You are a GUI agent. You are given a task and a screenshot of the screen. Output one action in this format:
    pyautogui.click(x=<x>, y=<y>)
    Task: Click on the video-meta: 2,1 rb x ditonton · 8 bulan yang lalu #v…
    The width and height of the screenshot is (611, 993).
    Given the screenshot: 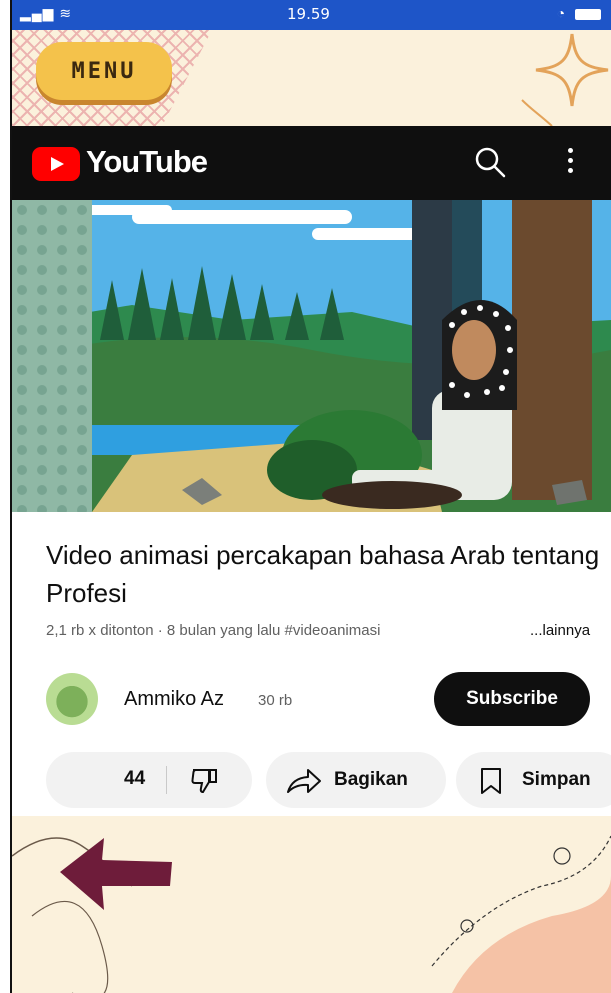 What is the action you would take?
    pyautogui.click(x=326, y=630)
    